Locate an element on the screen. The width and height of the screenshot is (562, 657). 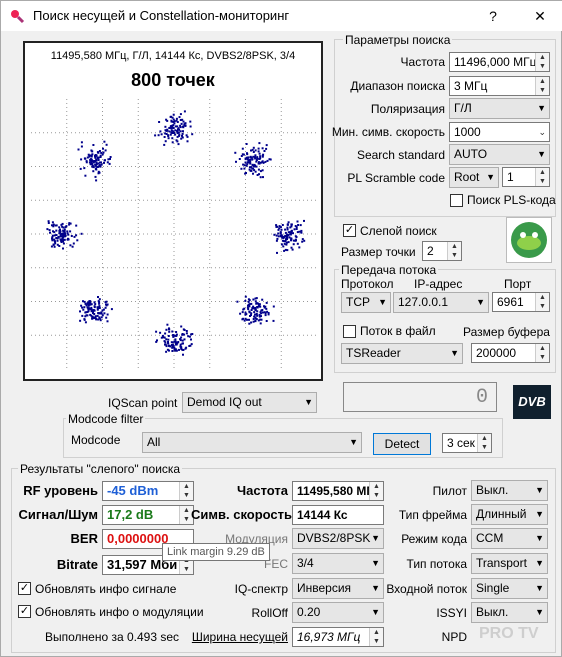
pls-search-label: Поиск PLS-кода is located at coordinates (511, 200).